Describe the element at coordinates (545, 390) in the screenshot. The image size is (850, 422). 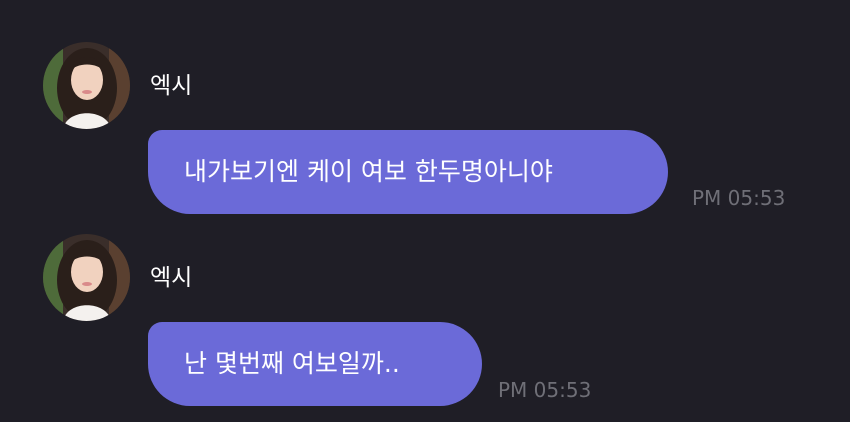
I see `message-timestamp: PM 05:53` at that location.